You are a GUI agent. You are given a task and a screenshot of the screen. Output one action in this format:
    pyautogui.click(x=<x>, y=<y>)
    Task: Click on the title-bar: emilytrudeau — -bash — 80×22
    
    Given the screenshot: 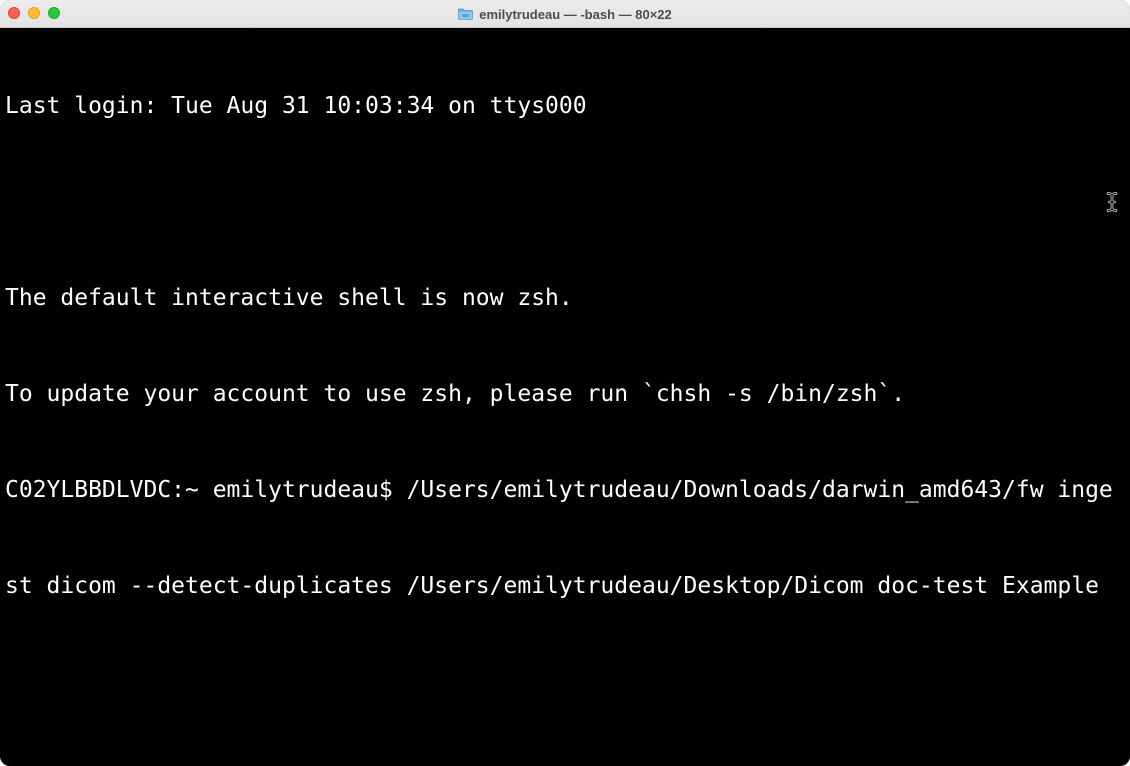 What is the action you would take?
    pyautogui.click(x=565, y=14)
    